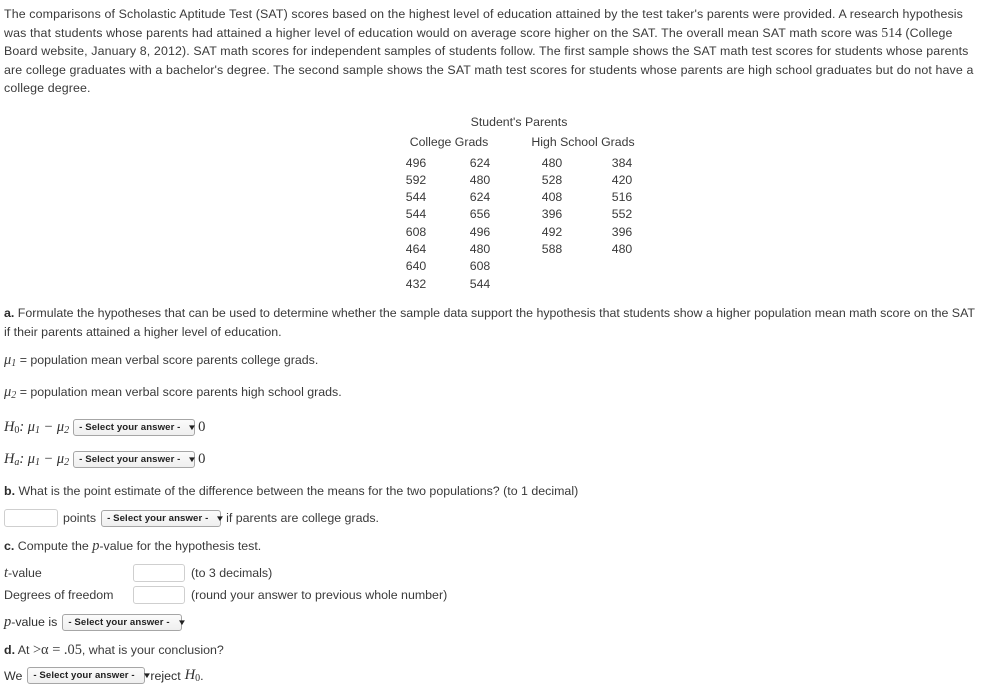  I want to click on conclusion-select: - Select your answer - ▼, so click(89, 675).